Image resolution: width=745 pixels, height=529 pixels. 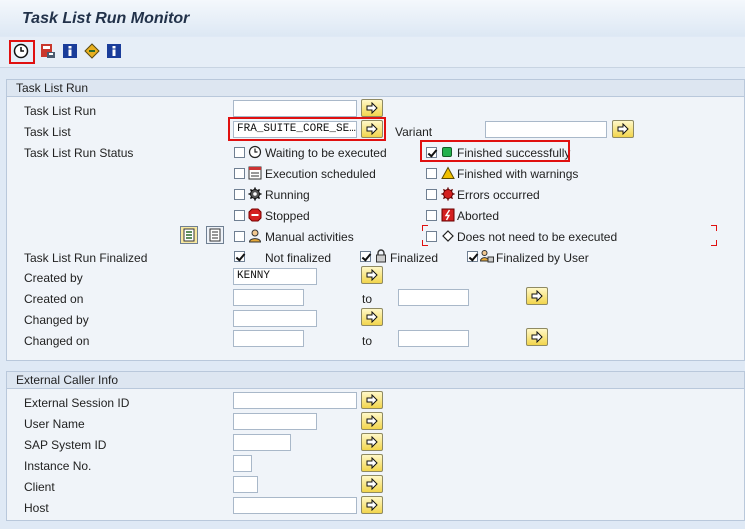 I want to click on manual-checkbox, so click(x=239, y=236).